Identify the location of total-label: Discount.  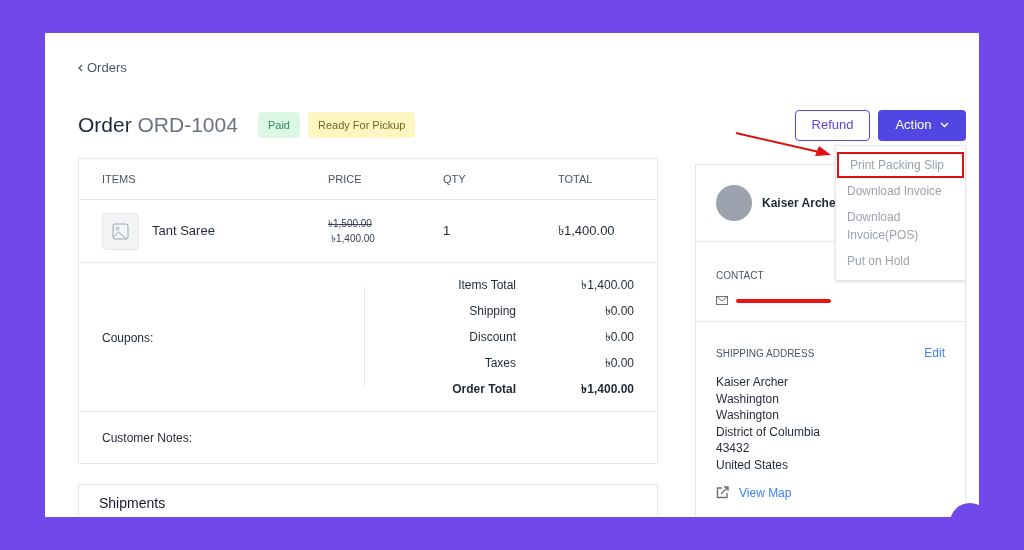
(492, 337).